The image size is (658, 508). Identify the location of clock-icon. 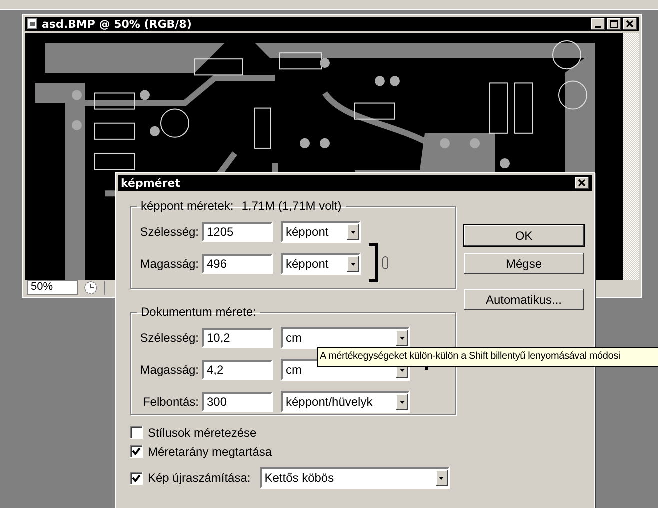
(91, 287).